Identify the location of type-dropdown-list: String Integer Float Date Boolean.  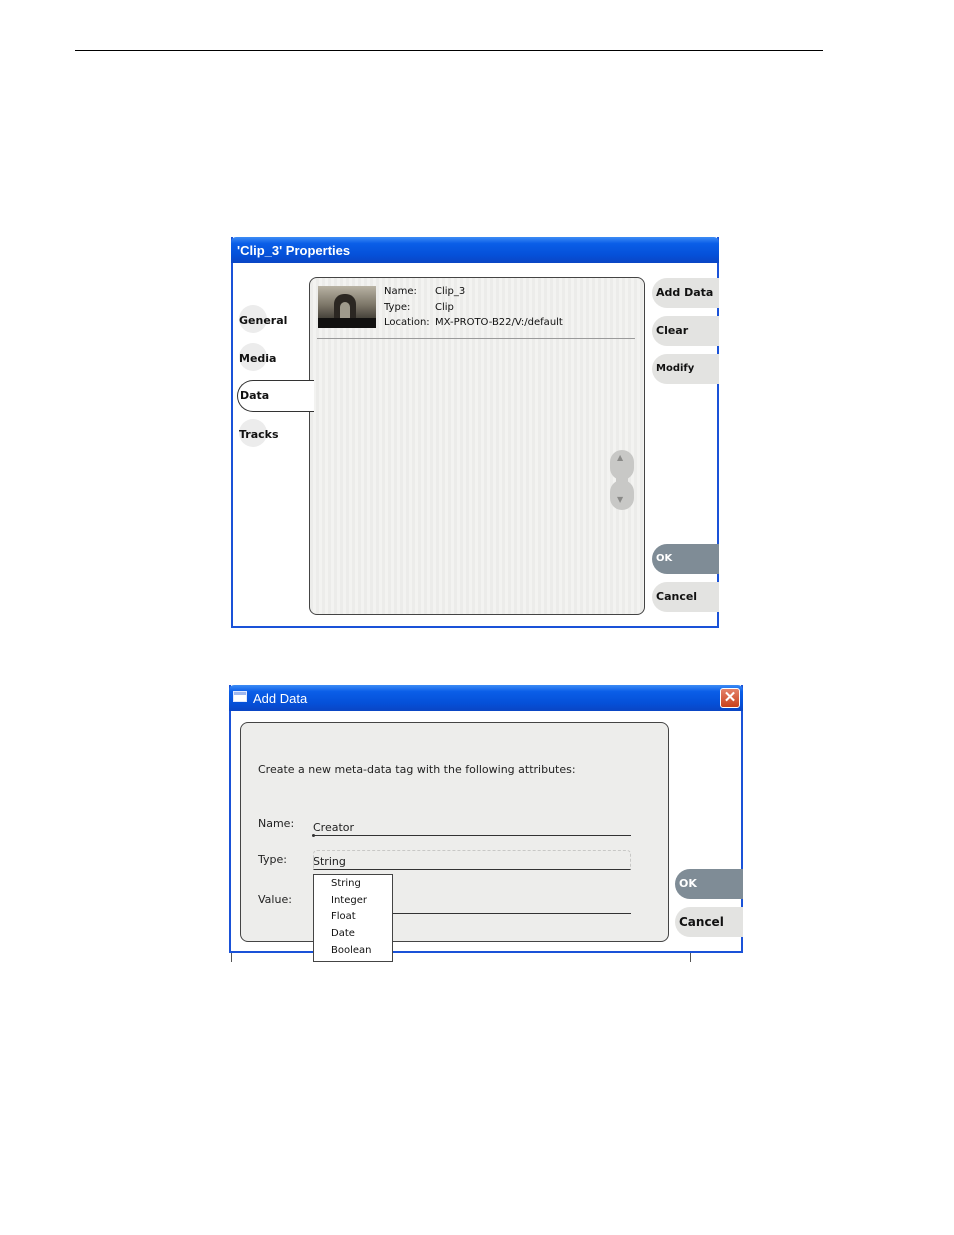
(353, 918).